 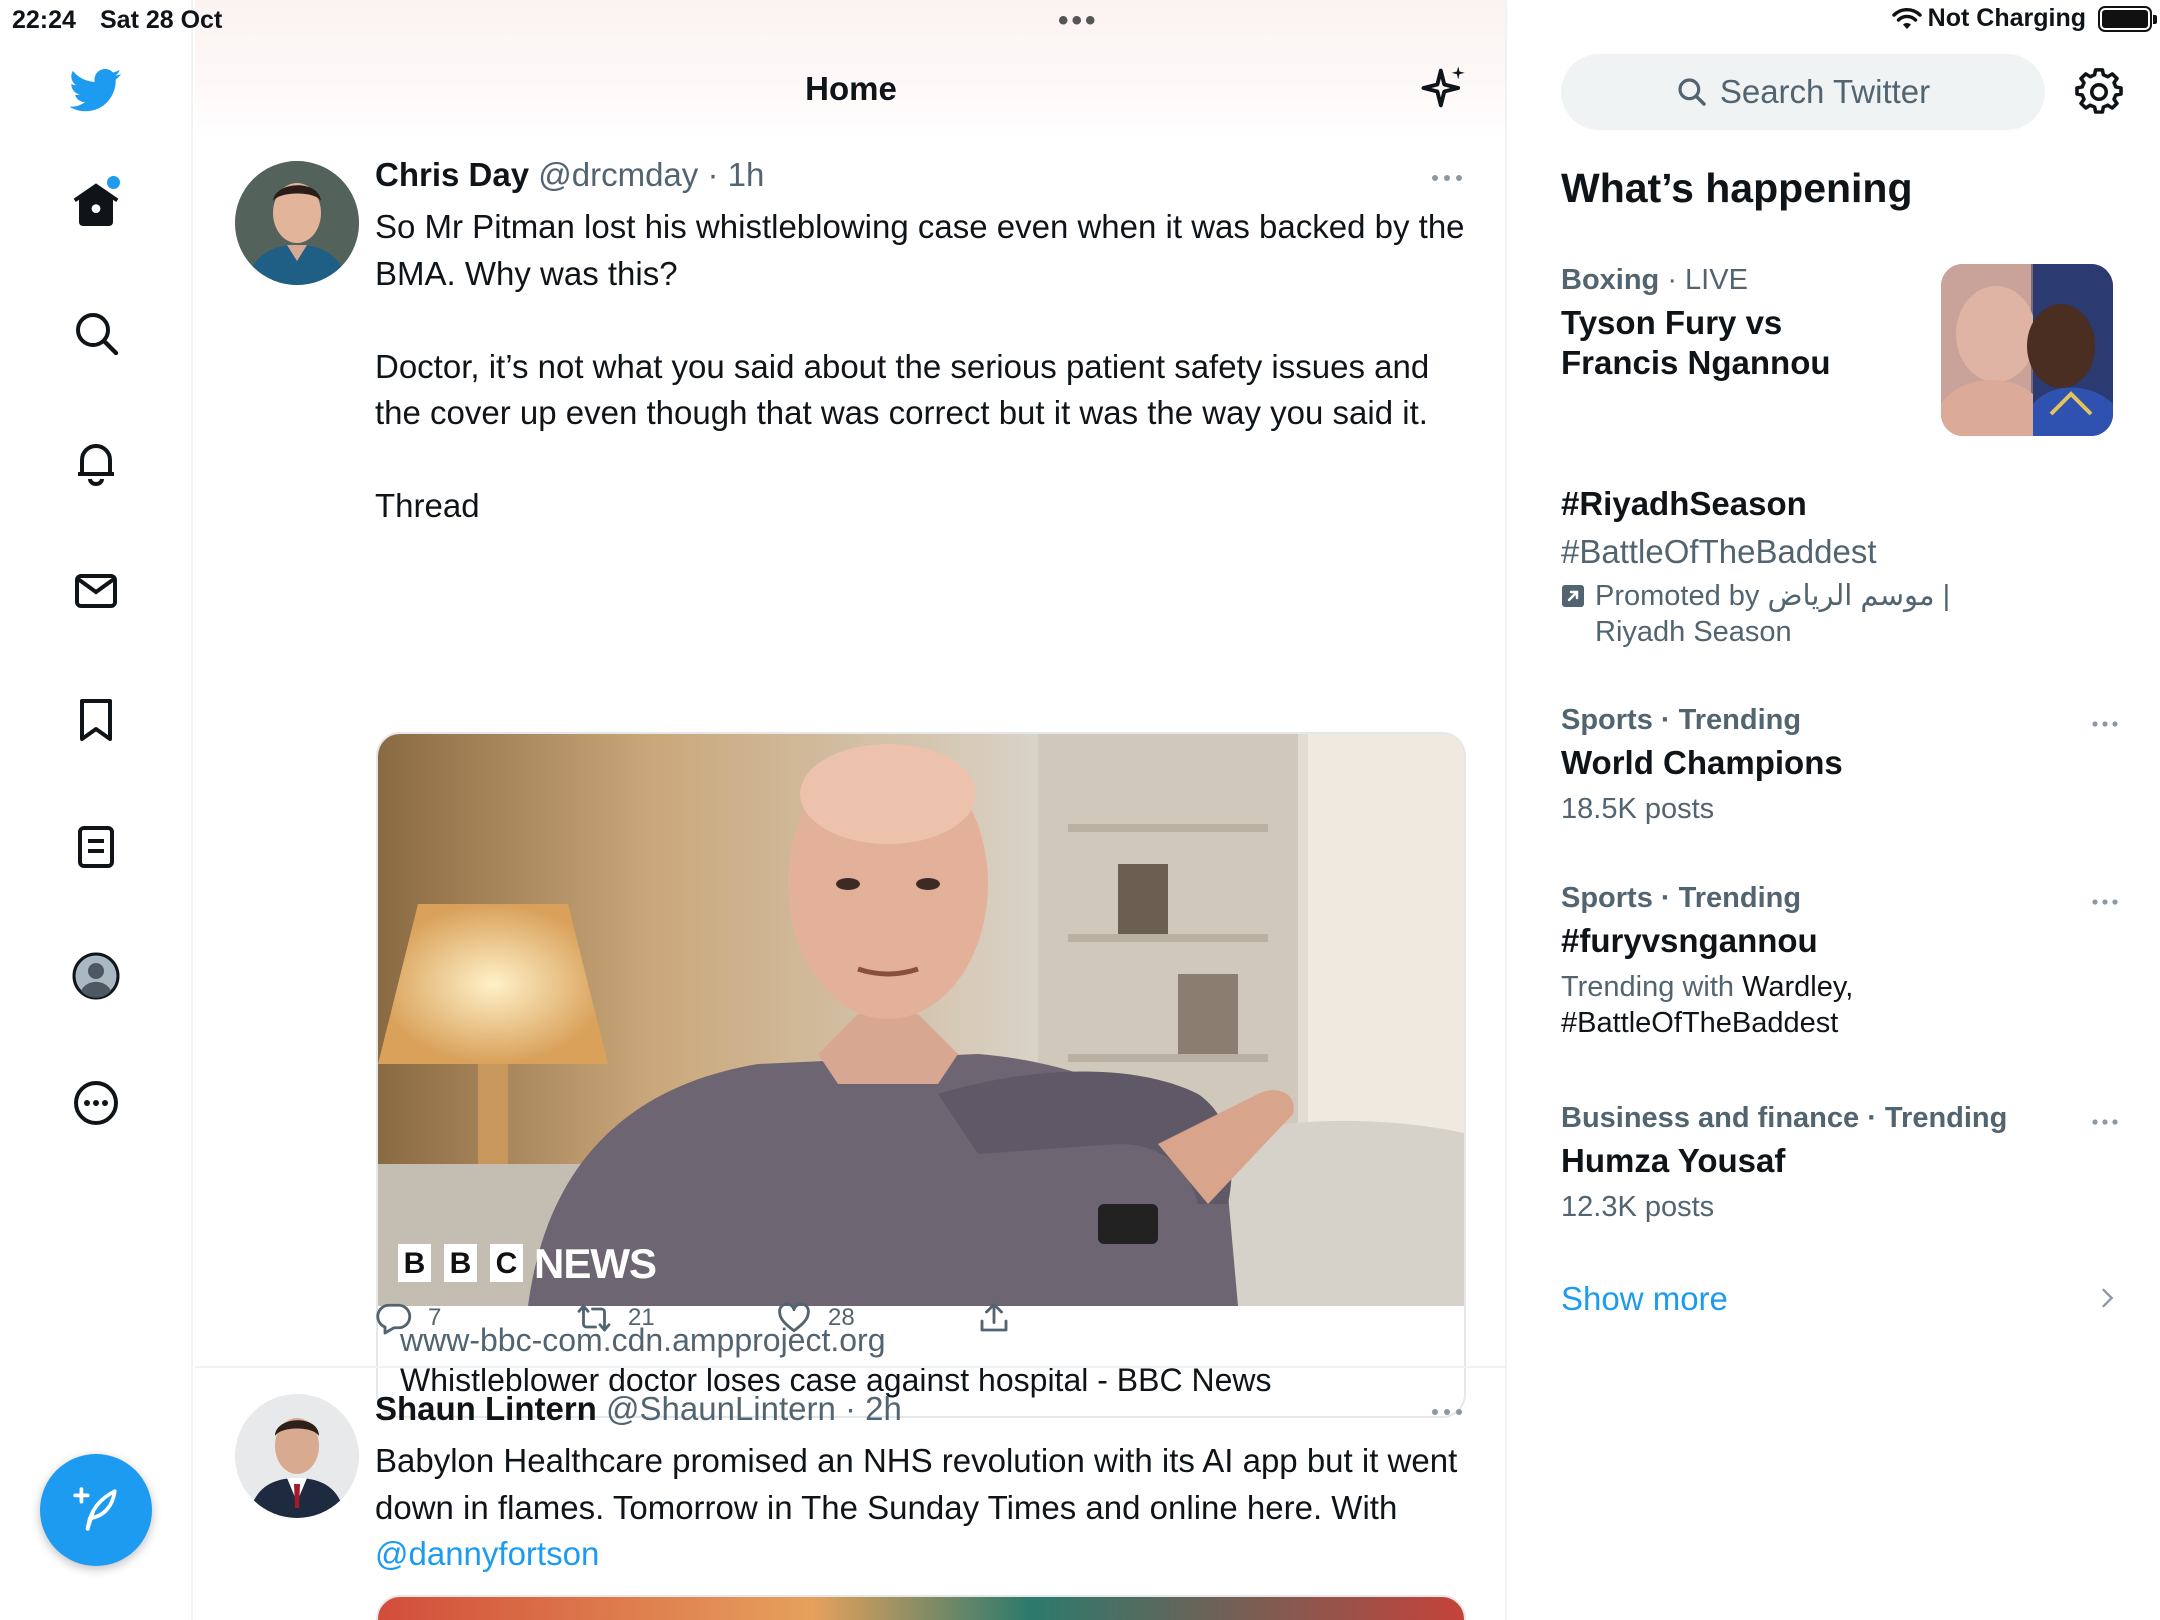 What do you see at coordinates (1719, 551) in the screenshot?
I see `trend-subtitle: #BattleOfTheBaddest` at bounding box center [1719, 551].